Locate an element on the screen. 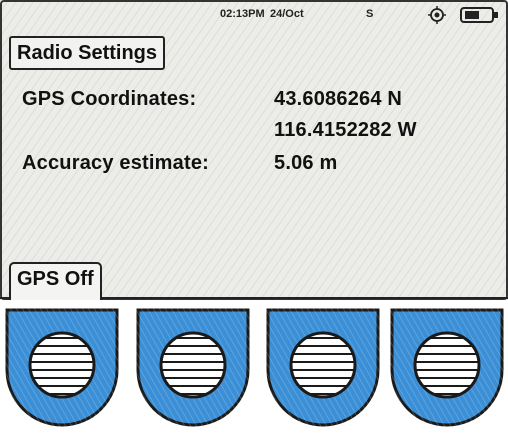 The image size is (508, 435). accuracy-value: 5.06 m is located at coordinates (306, 163).